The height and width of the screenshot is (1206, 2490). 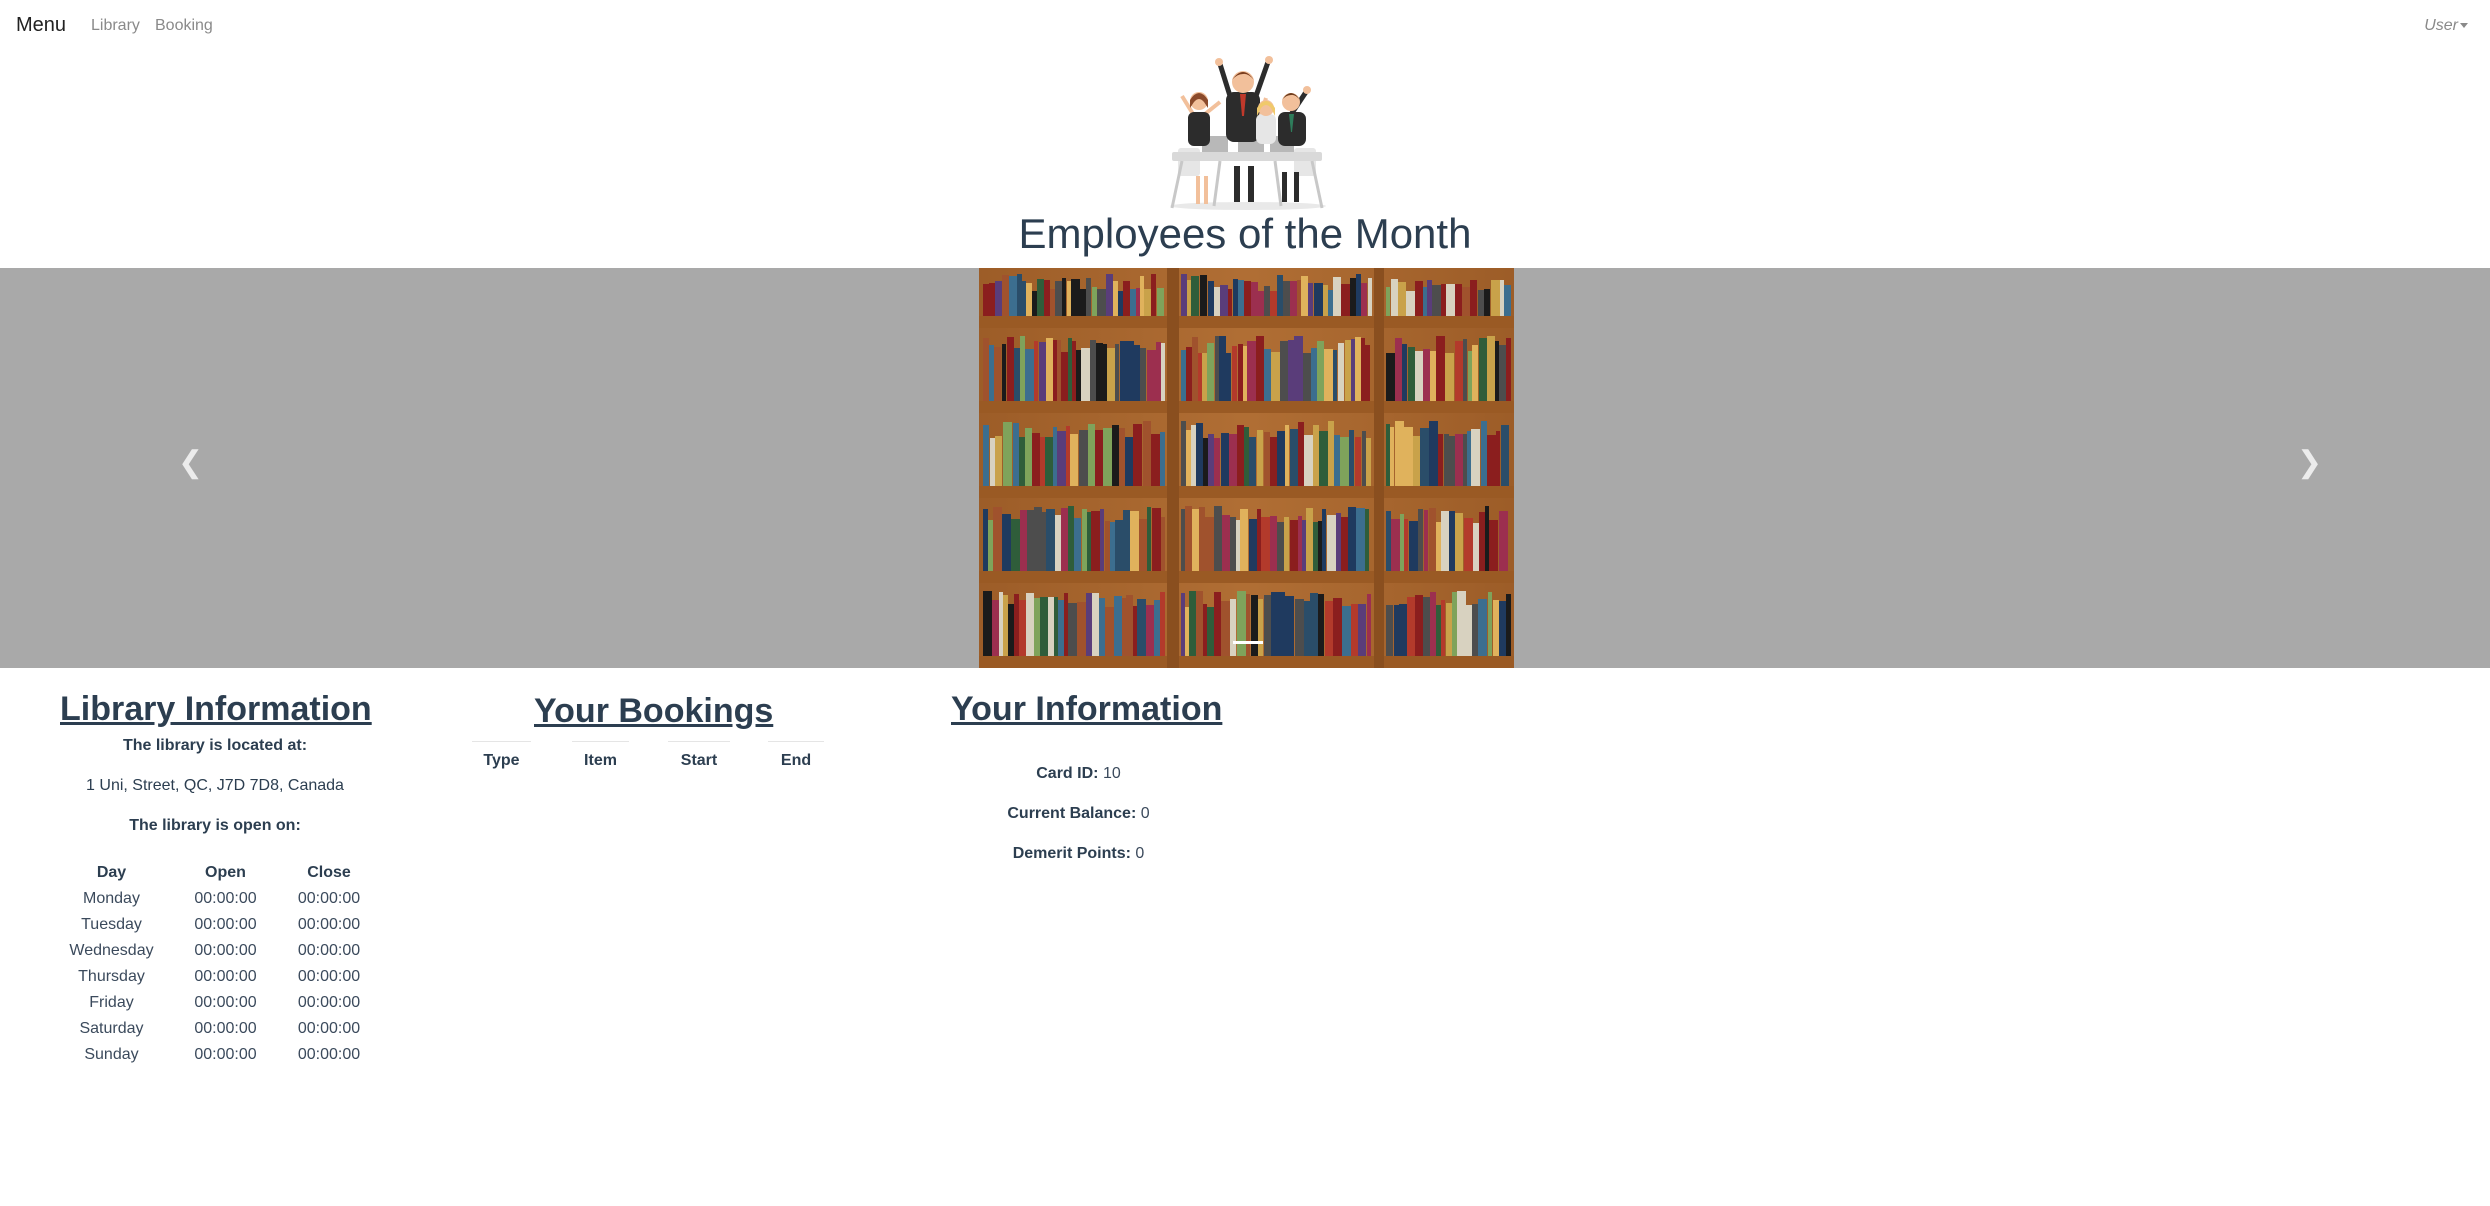 I want to click on table-row: Sunday 00:00:00 00:00:00, so click(x=215, y=1055).